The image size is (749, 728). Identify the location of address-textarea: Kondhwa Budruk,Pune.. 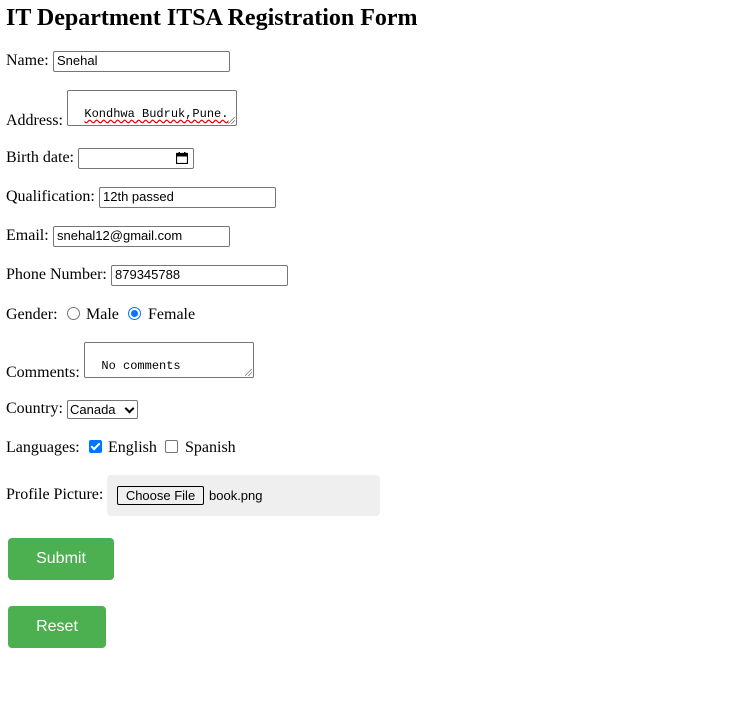
(152, 108).